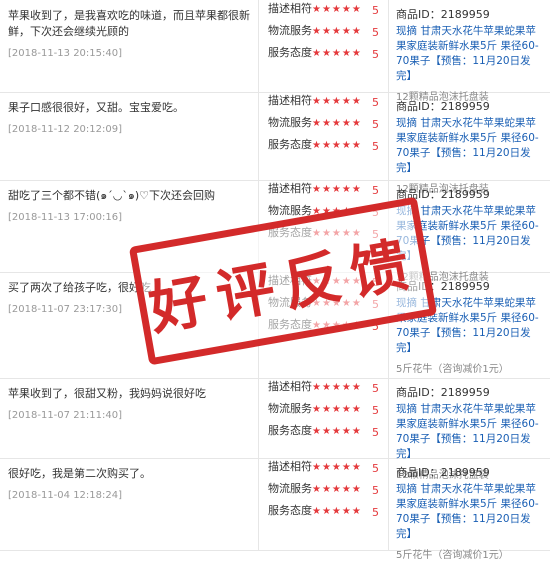 The width and height of the screenshot is (550, 561). I want to click on review-date: [2018-11-04 12:18:24], so click(65, 495).